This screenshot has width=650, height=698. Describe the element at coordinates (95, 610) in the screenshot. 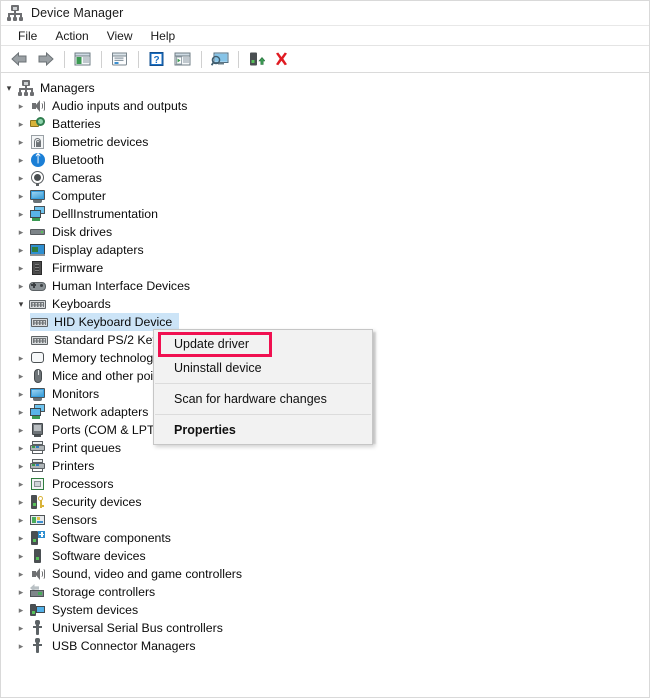

I see `tree-item-label: System devices` at that location.